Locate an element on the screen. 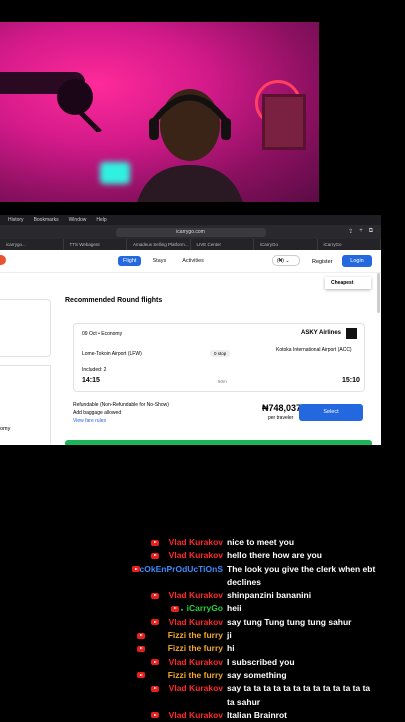 This screenshot has height=722, width=405. menu-history: History is located at coordinates (16, 220).